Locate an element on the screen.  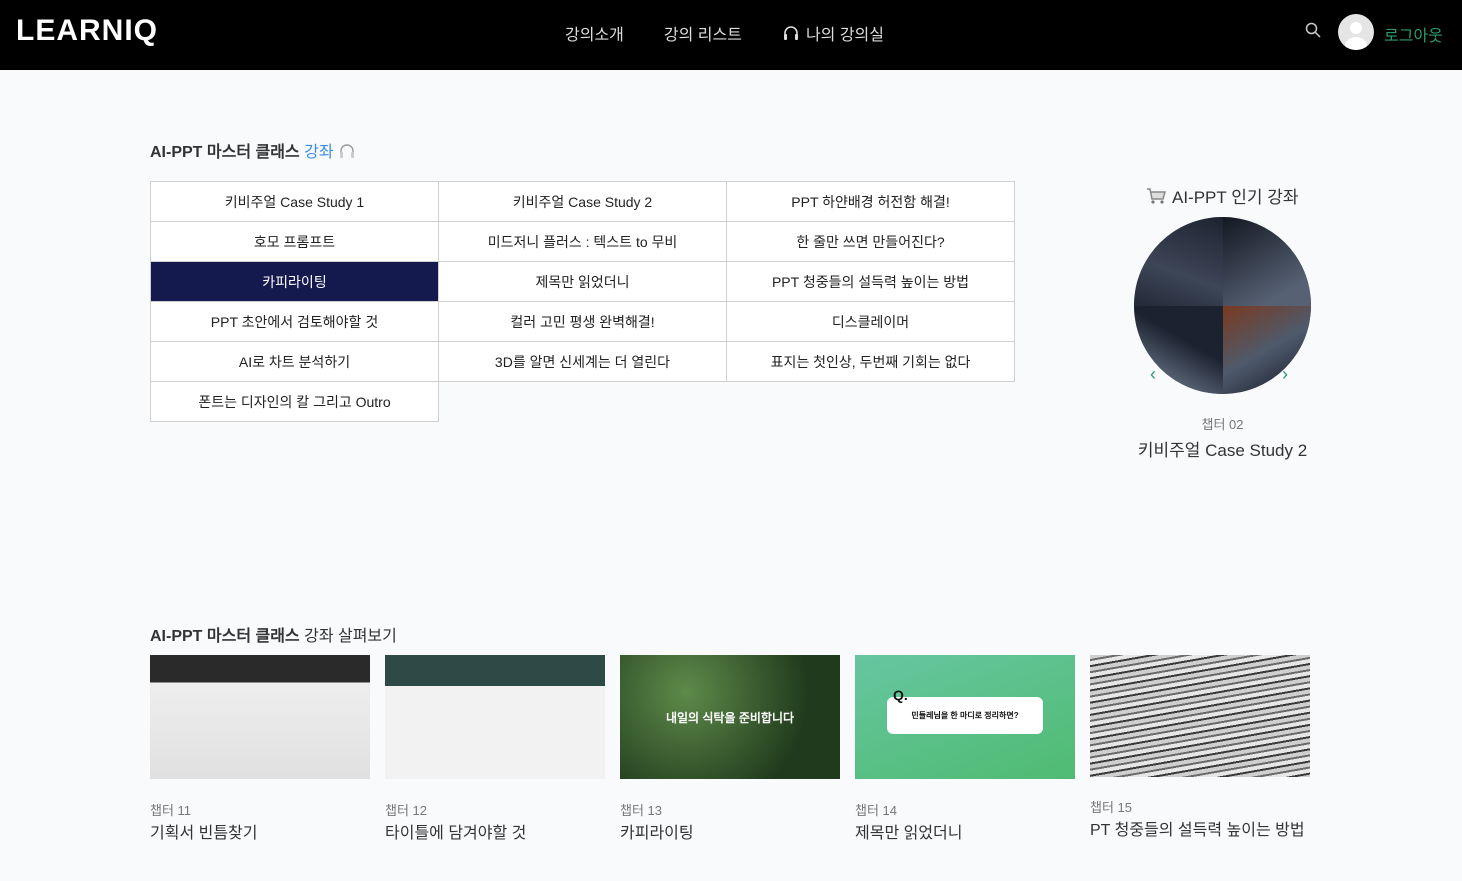
lesson-cell: 디스클레이머 is located at coordinates (870, 321).